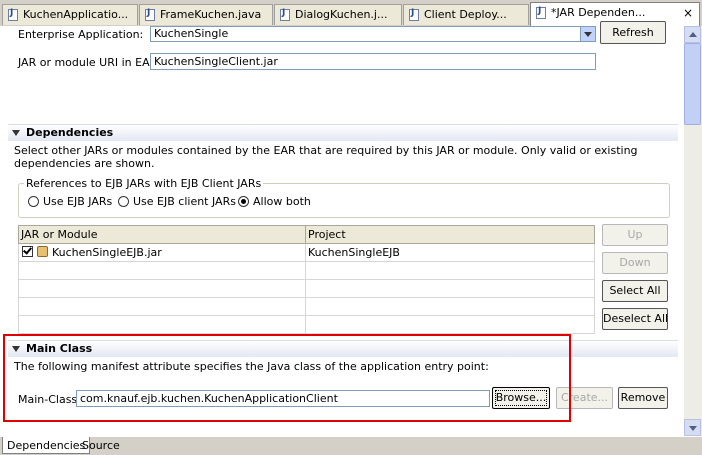 The image size is (702, 455). What do you see at coordinates (282, 201) in the screenshot?
I see `allow-both-label: Allow both` at bounding box center [282, 201].